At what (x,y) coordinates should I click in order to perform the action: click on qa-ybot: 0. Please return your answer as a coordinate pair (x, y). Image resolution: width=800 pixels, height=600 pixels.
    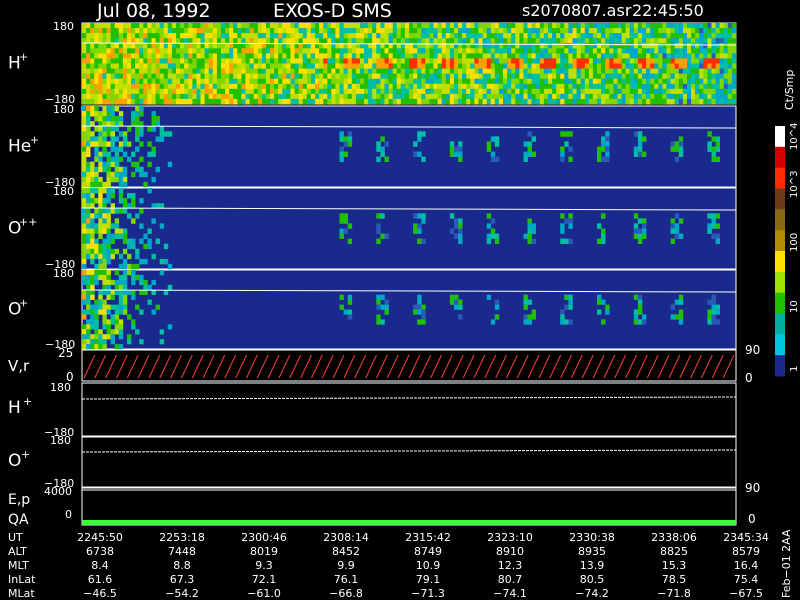
    Looking at the image, I should click on (68, 514).